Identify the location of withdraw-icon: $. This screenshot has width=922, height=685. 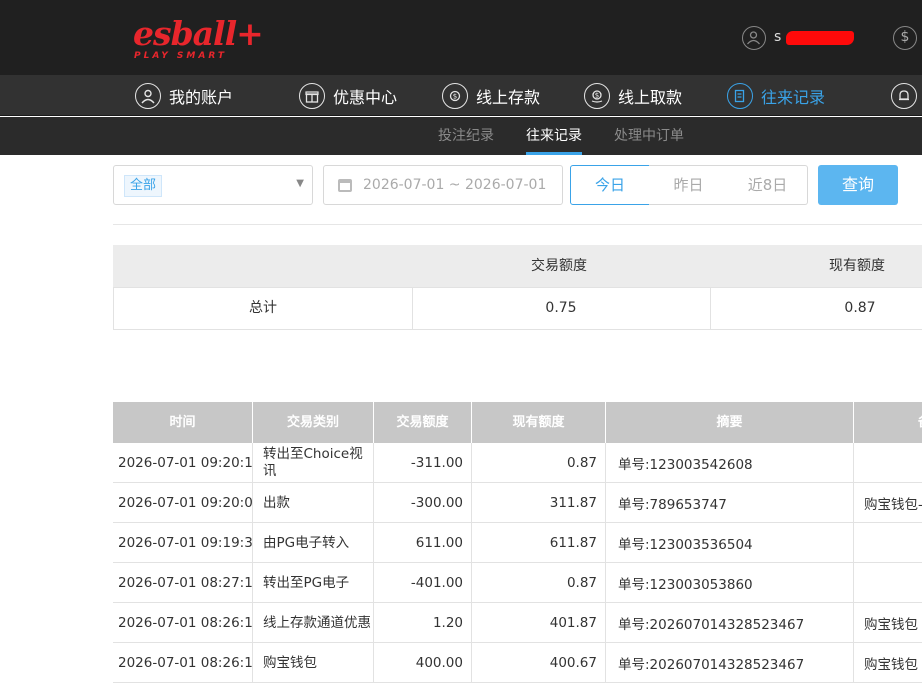
(597, 95).